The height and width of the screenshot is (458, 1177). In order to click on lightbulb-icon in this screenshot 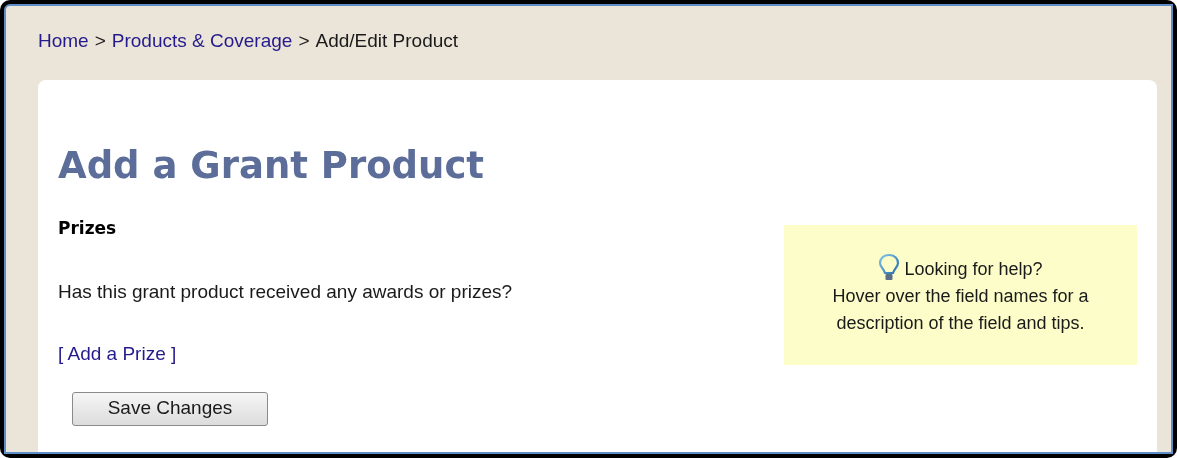, I will do `click(889, 268)`.